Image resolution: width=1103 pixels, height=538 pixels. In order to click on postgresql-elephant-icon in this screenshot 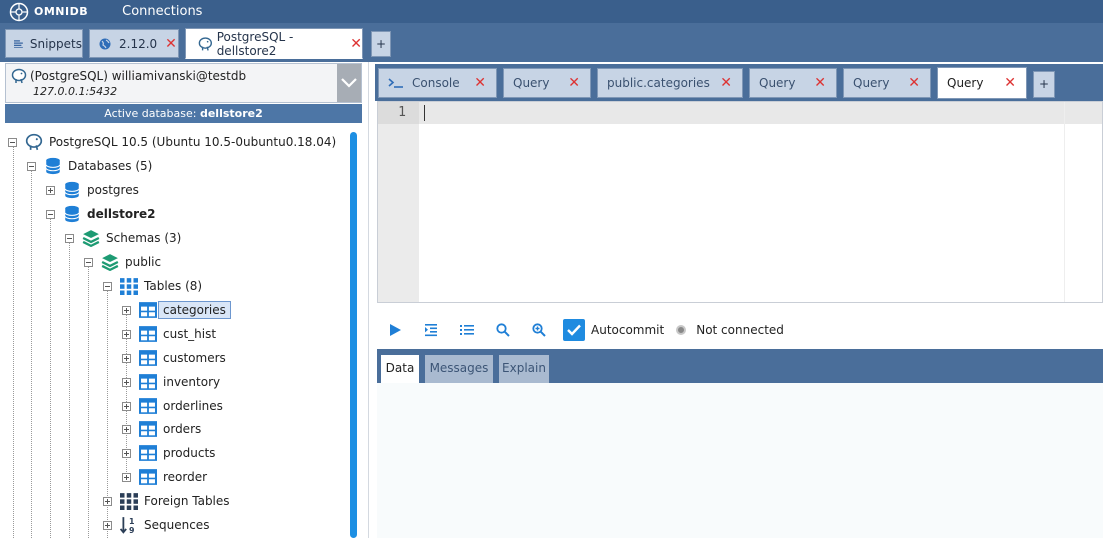, I will do `click(205, 43)`.